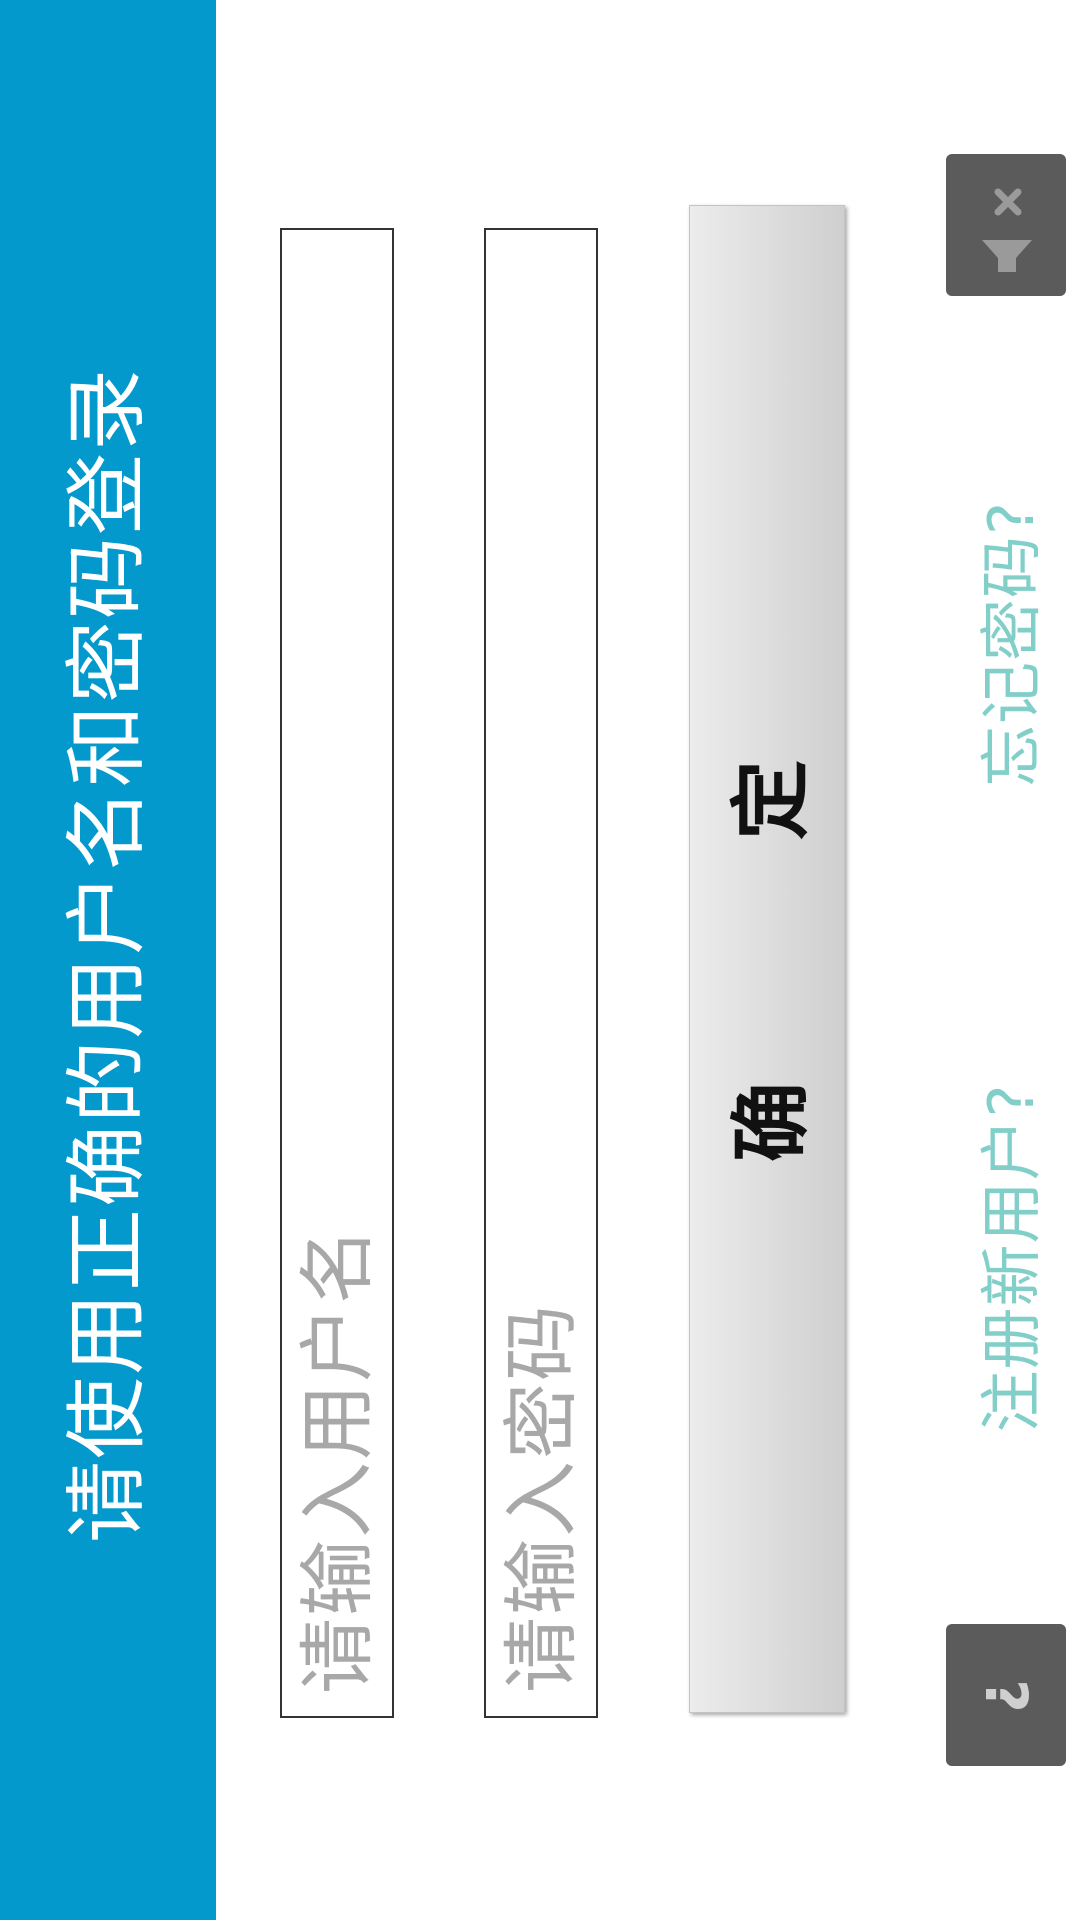 This screenshot has height=1920, width=1080. Describe the element at coordinates (337, 1460) in the screenshot. I see `username-placeholder: 请输入用户名` at that location.